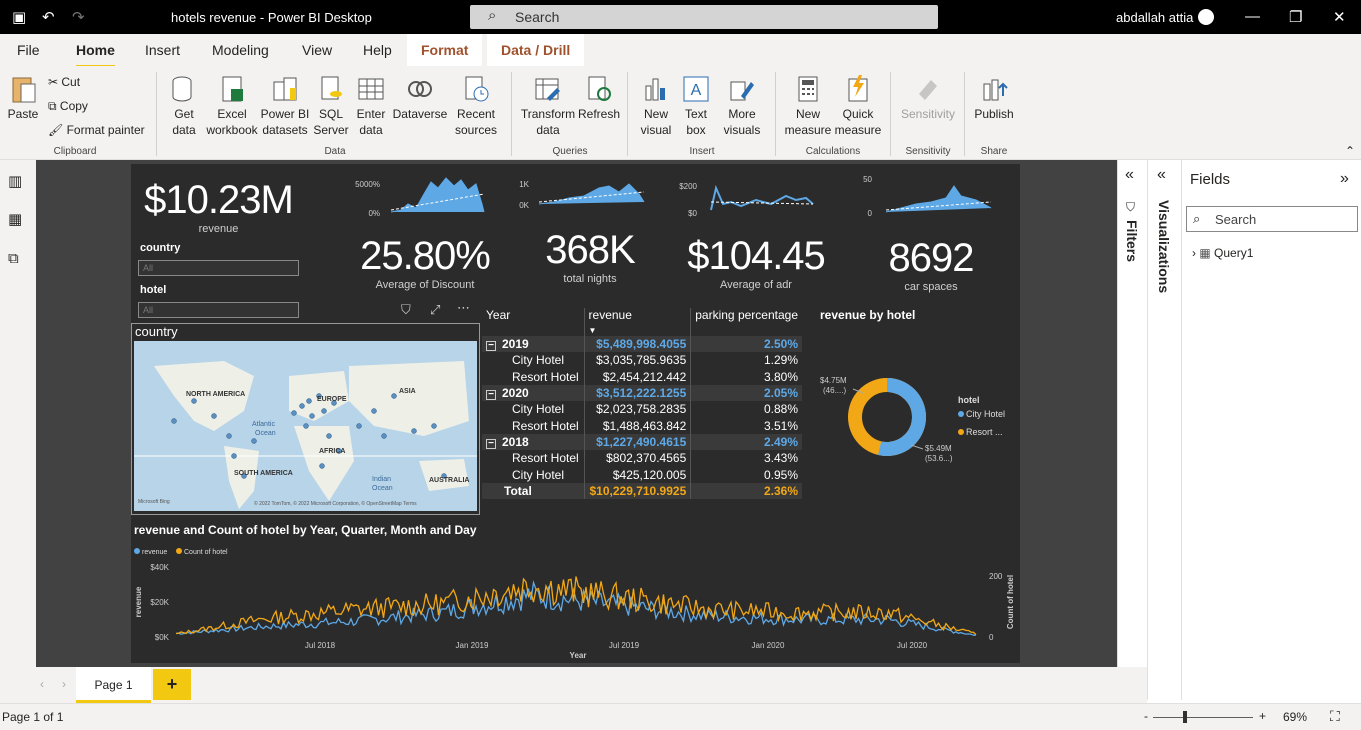 This screenshot has height=730, width=1361. I want to click on tab-insert: Insert, so click(162, 50).